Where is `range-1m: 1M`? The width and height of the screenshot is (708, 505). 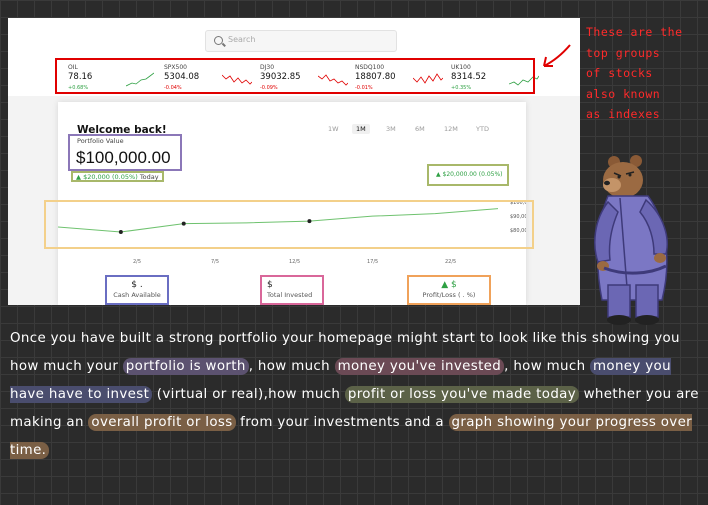
range-1m: 1M is located at coordinates (361, 129).